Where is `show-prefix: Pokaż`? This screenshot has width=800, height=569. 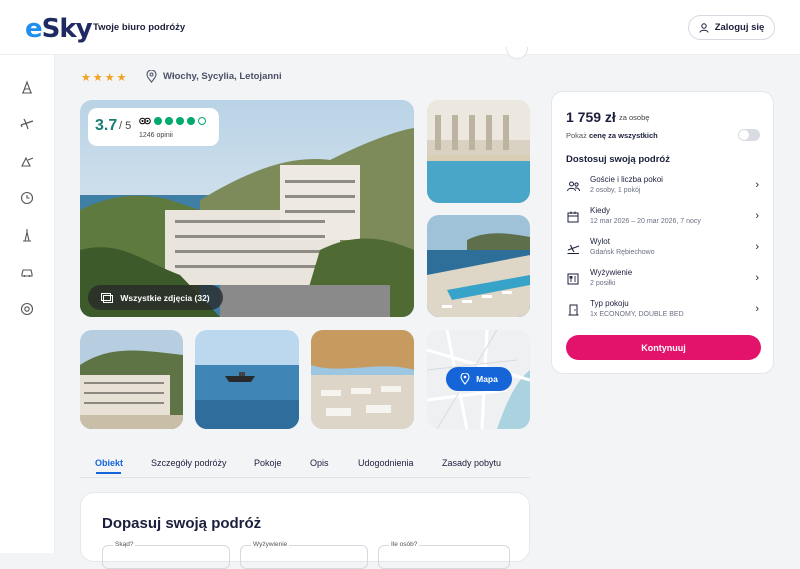 show-prefix: Pokaż is located at coordinates (576, 135).